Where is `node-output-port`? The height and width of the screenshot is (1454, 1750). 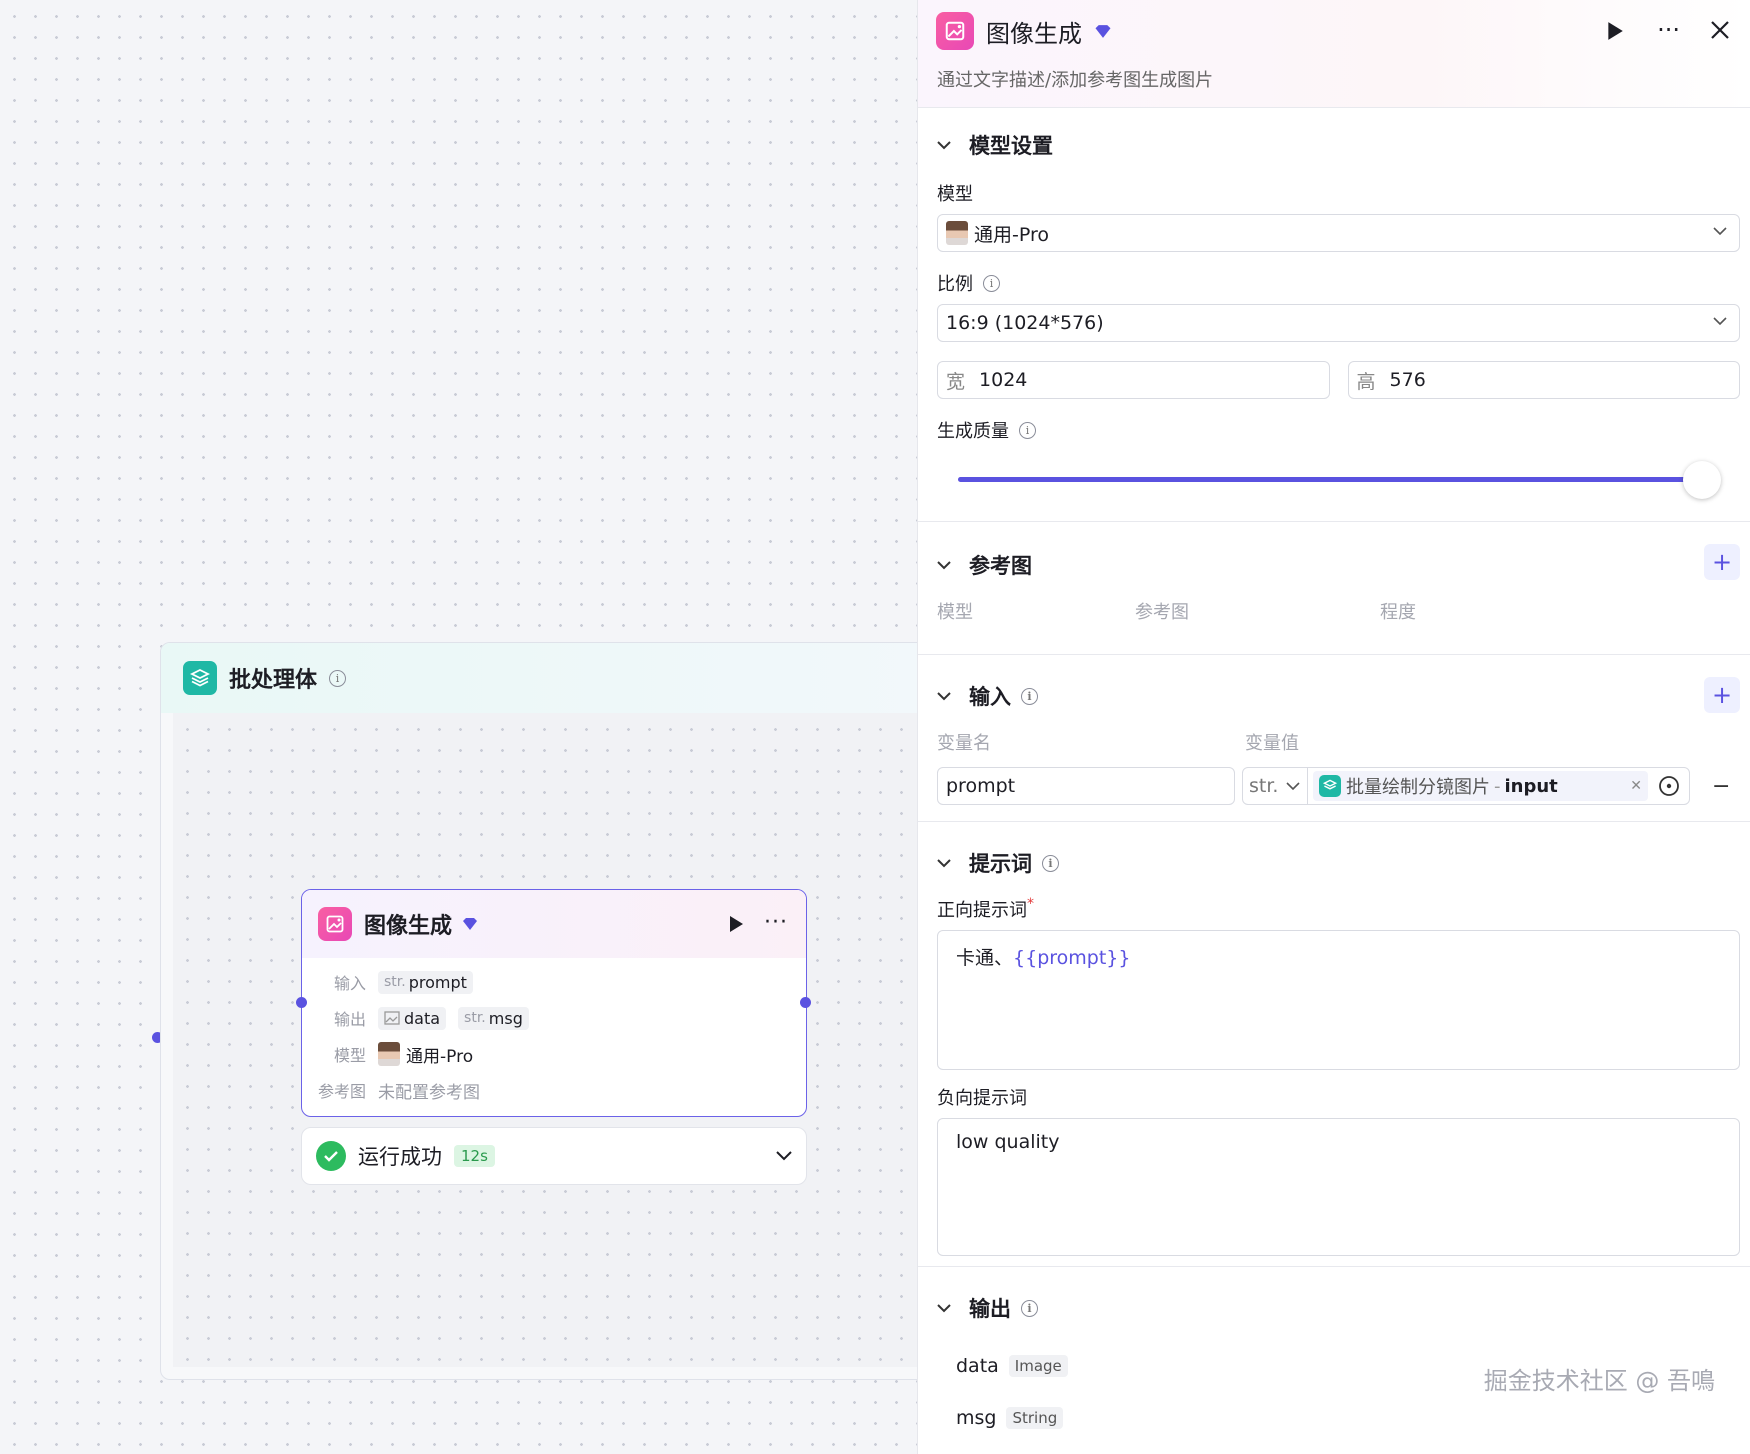
node-output-port is located at coordinates (805, 1002).